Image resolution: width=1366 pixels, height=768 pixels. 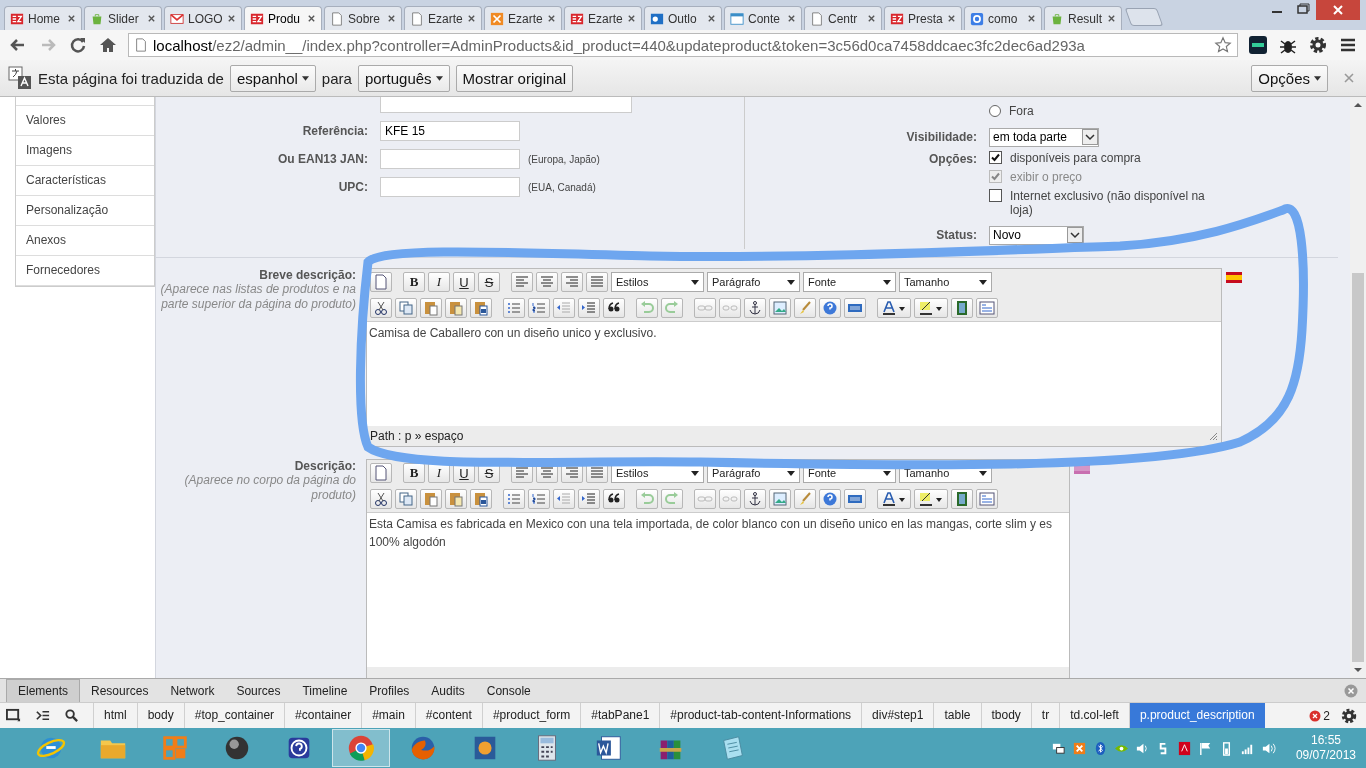 What do you see at coordinates (363, 18) in the screenshot?
I see `browser-tab: Sobre` at bounding box center [363, 18].